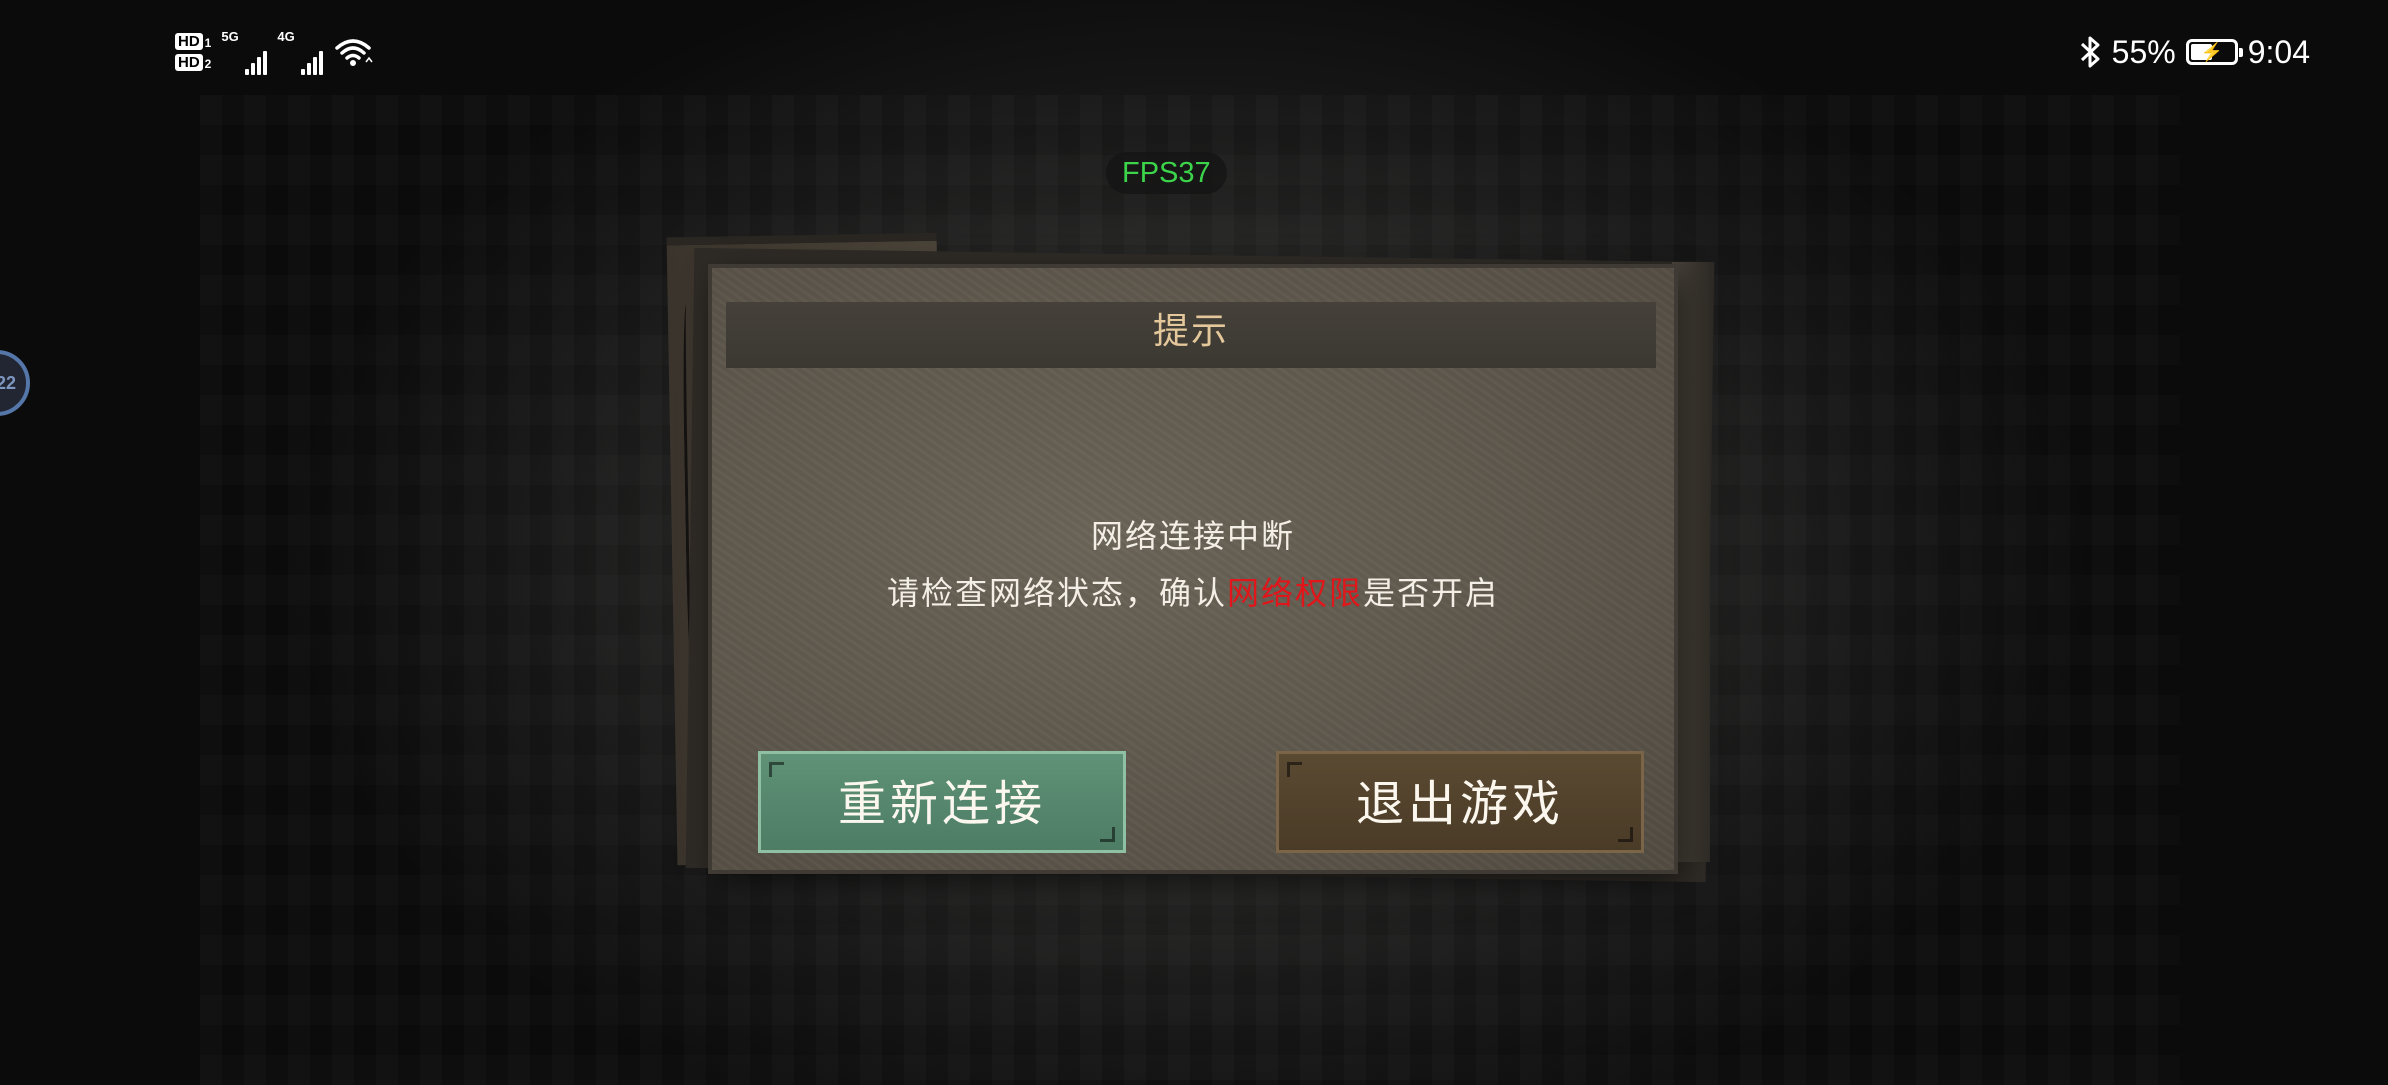 This screenshot has height=1085, width=2388. What do you see at coordinates (1192, 536) in the screenshot?
I see `dialog-message-line1: 网络连接中断` at bounding box center [1192, 536].